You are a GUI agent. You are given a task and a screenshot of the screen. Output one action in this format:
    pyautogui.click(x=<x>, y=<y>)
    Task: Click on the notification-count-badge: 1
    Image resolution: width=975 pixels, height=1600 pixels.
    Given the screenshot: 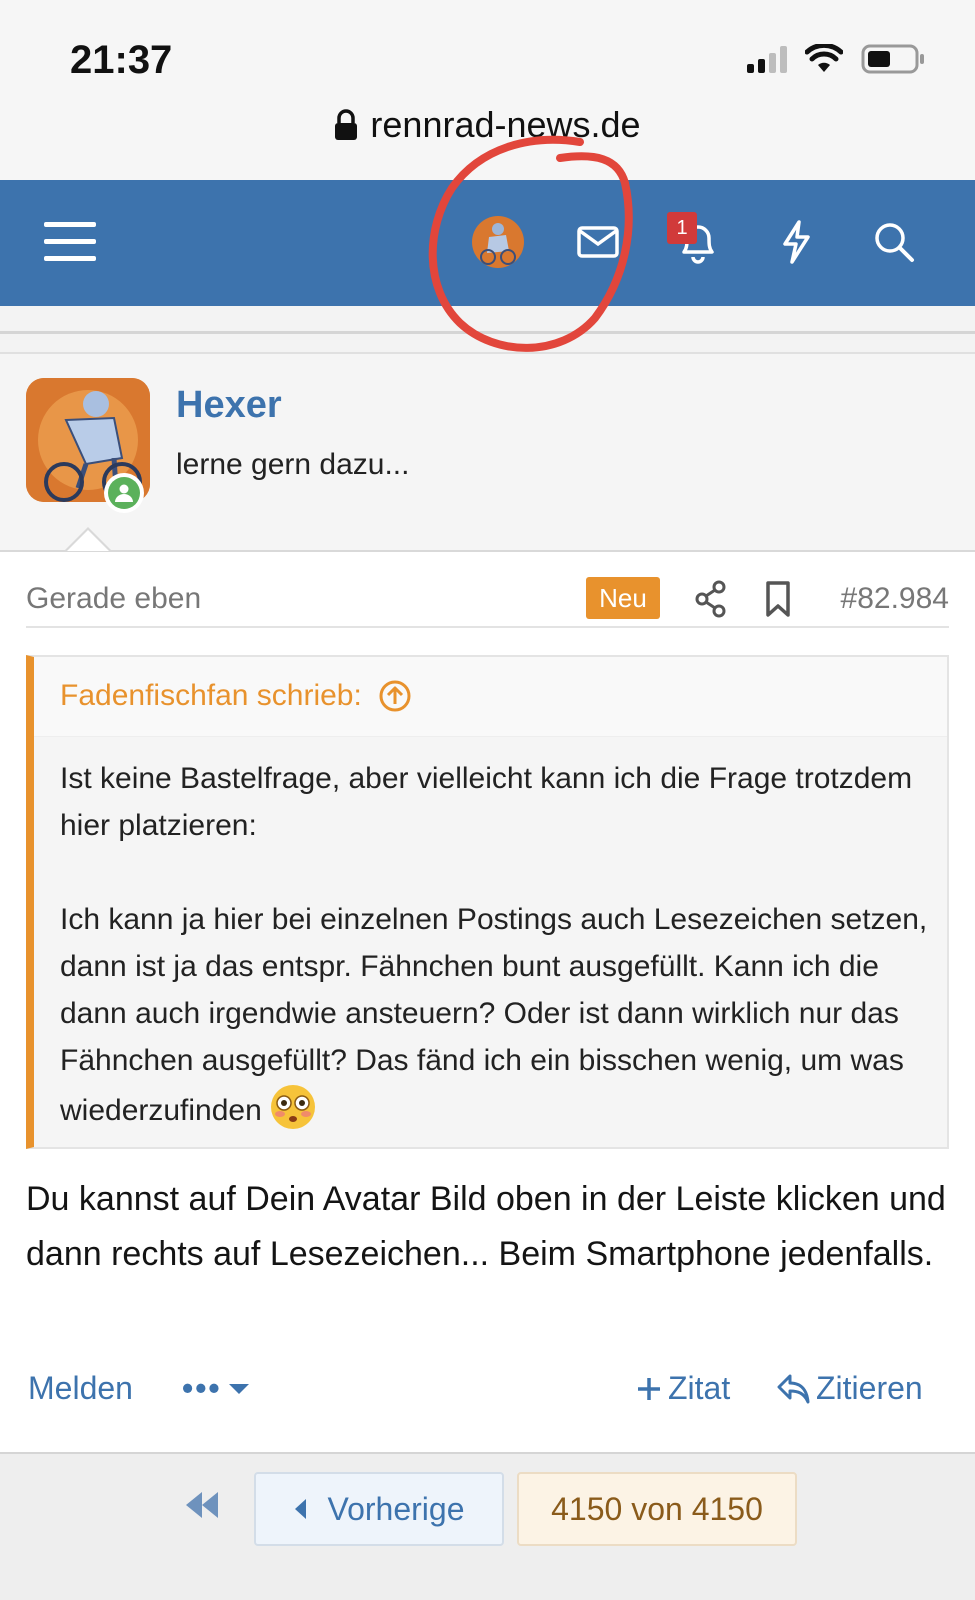 What is the action you would take?
    pyautogui.click(x=682, y=228)
    